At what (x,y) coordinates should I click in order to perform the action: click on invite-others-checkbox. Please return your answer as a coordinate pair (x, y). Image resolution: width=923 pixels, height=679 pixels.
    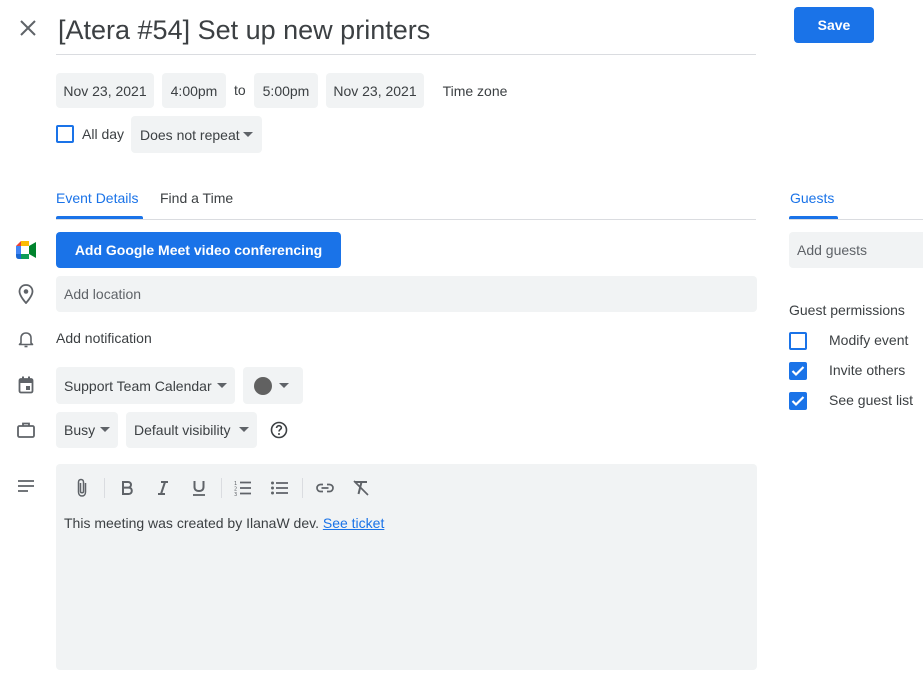
    Looking at the image, I should click on (798, 371).